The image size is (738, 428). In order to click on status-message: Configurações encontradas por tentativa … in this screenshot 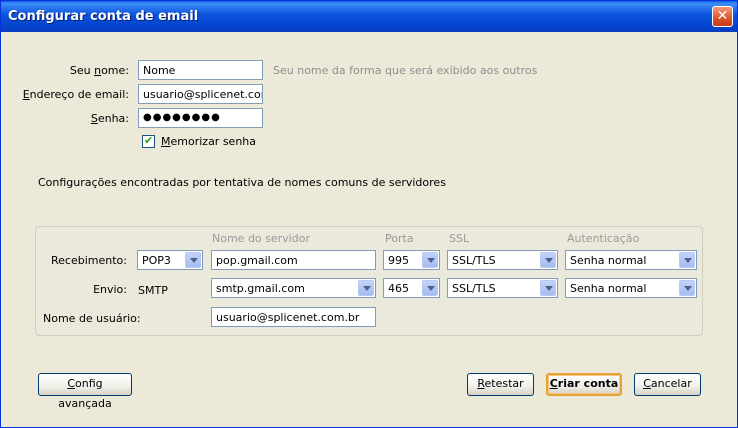, I will do `click(242, 182)`.